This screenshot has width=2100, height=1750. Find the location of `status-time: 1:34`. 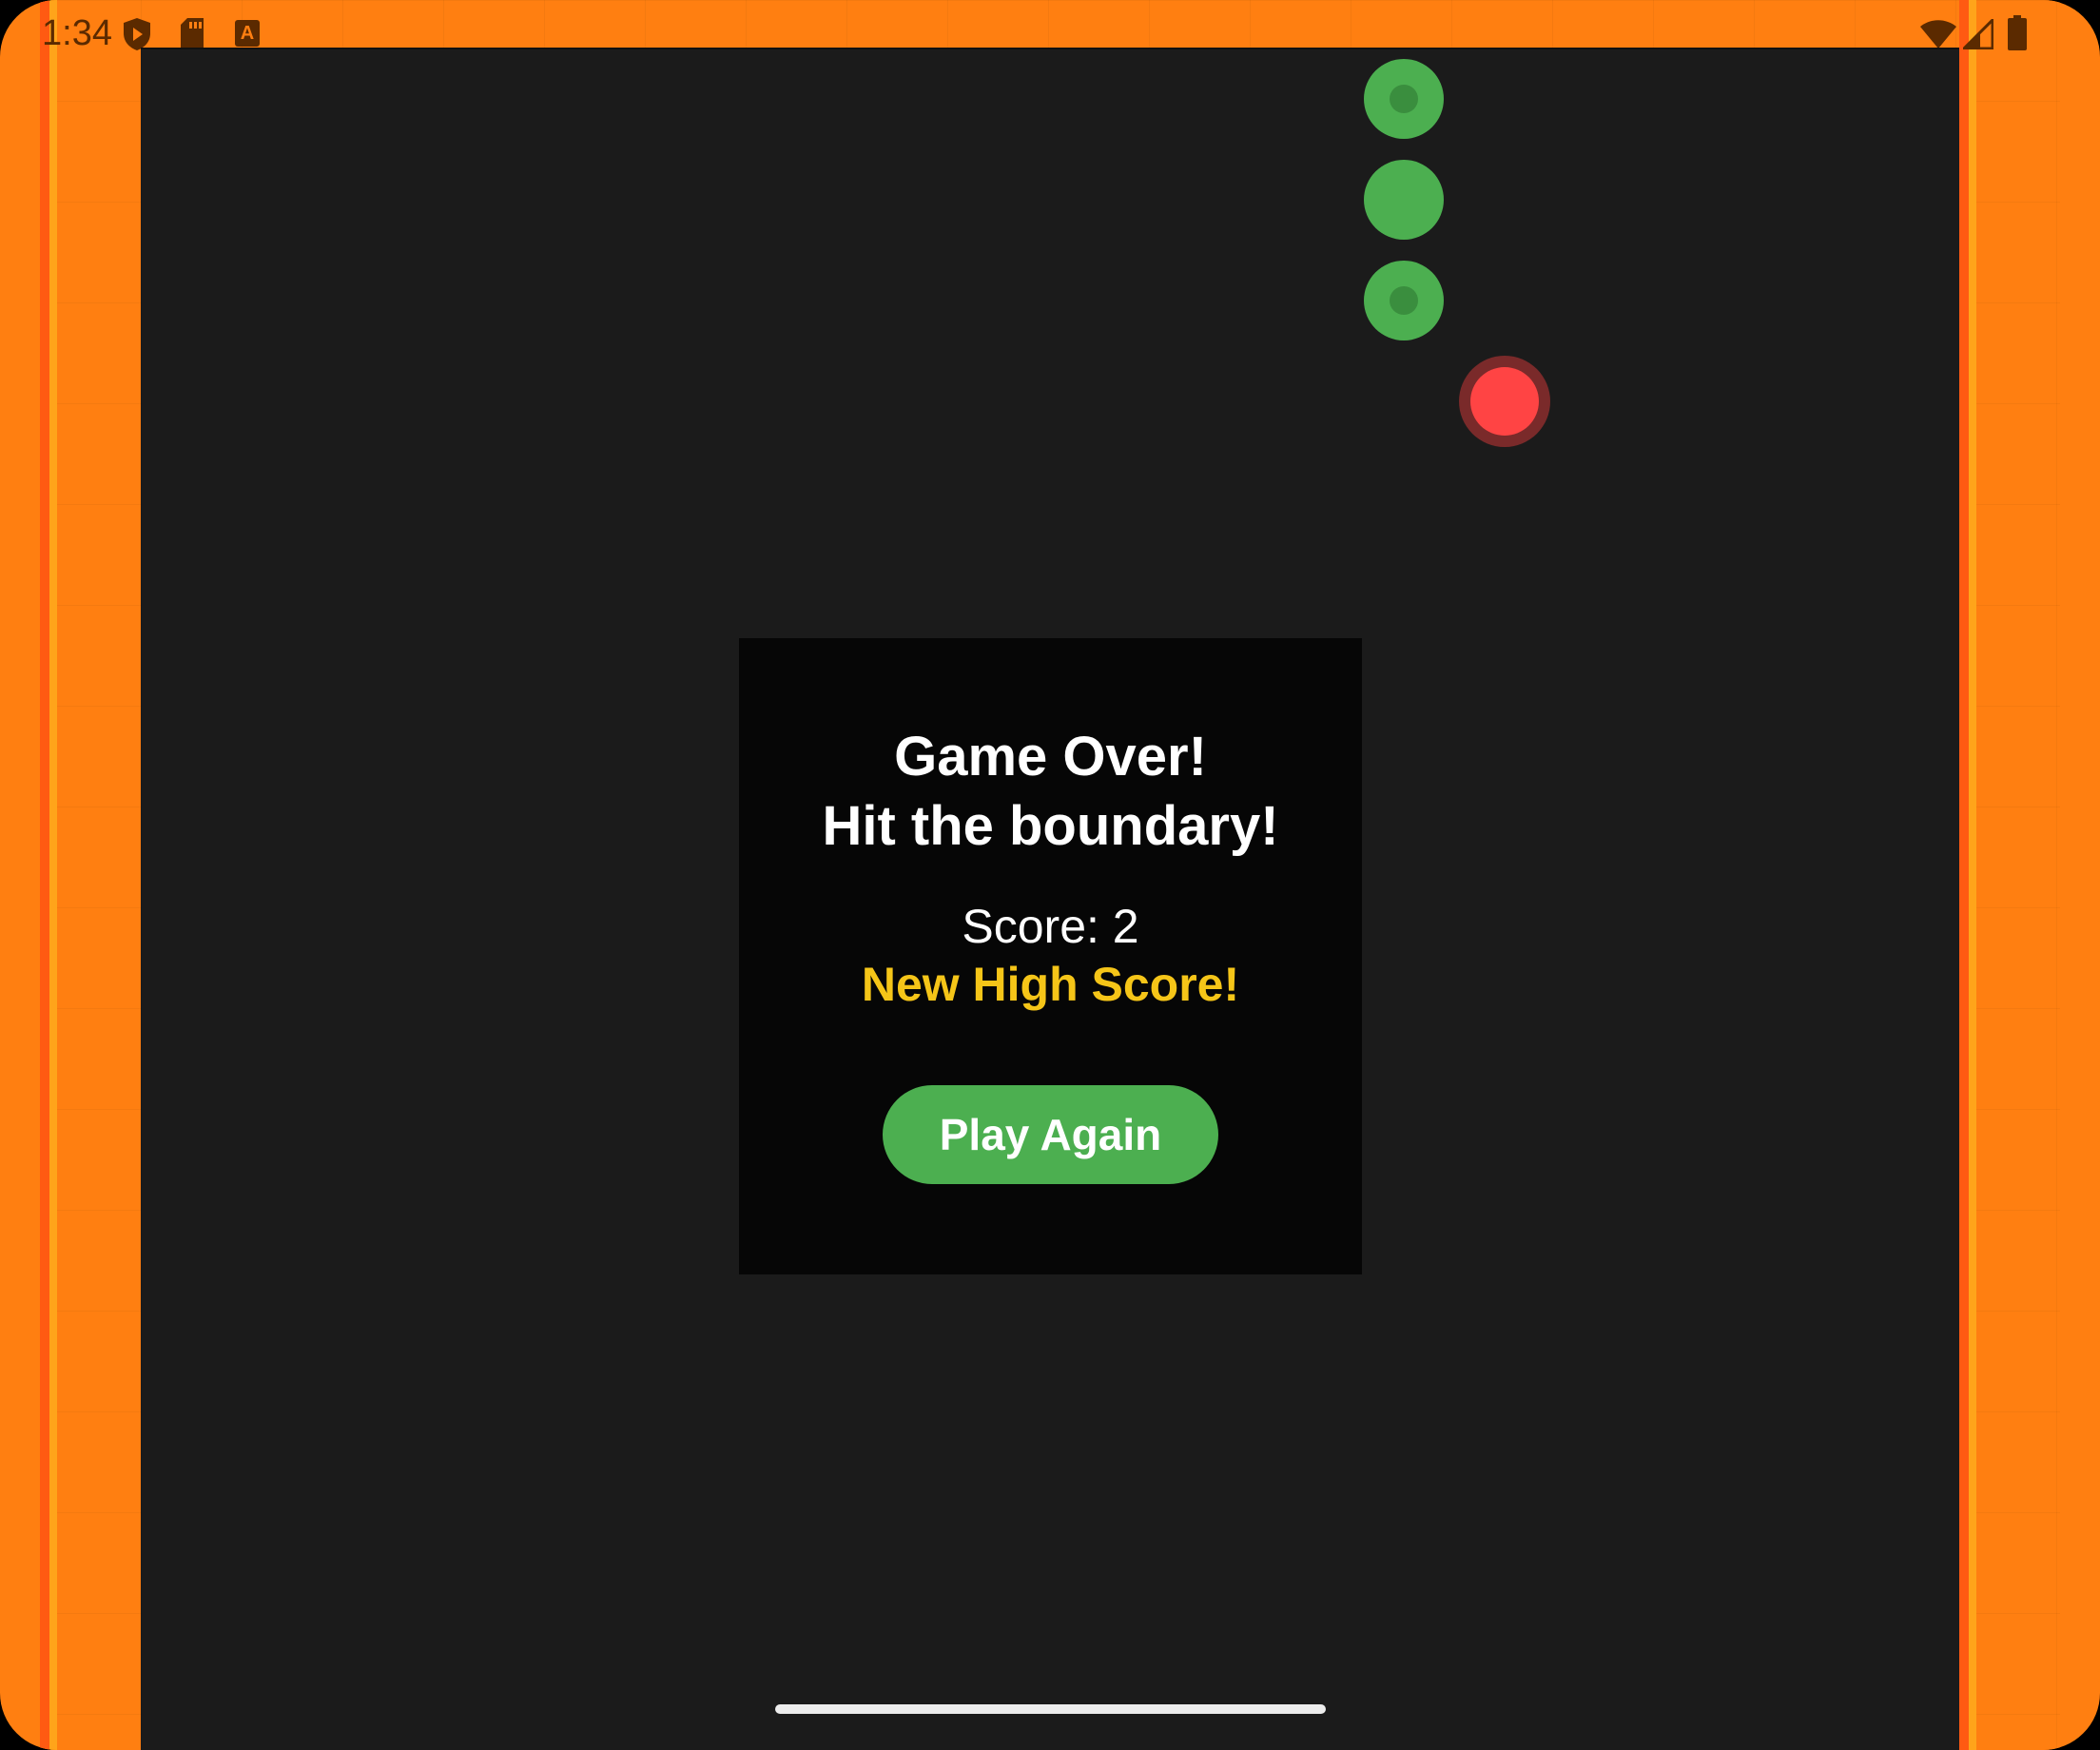

status-time: 1:34 is located at coordinates (77, 33).